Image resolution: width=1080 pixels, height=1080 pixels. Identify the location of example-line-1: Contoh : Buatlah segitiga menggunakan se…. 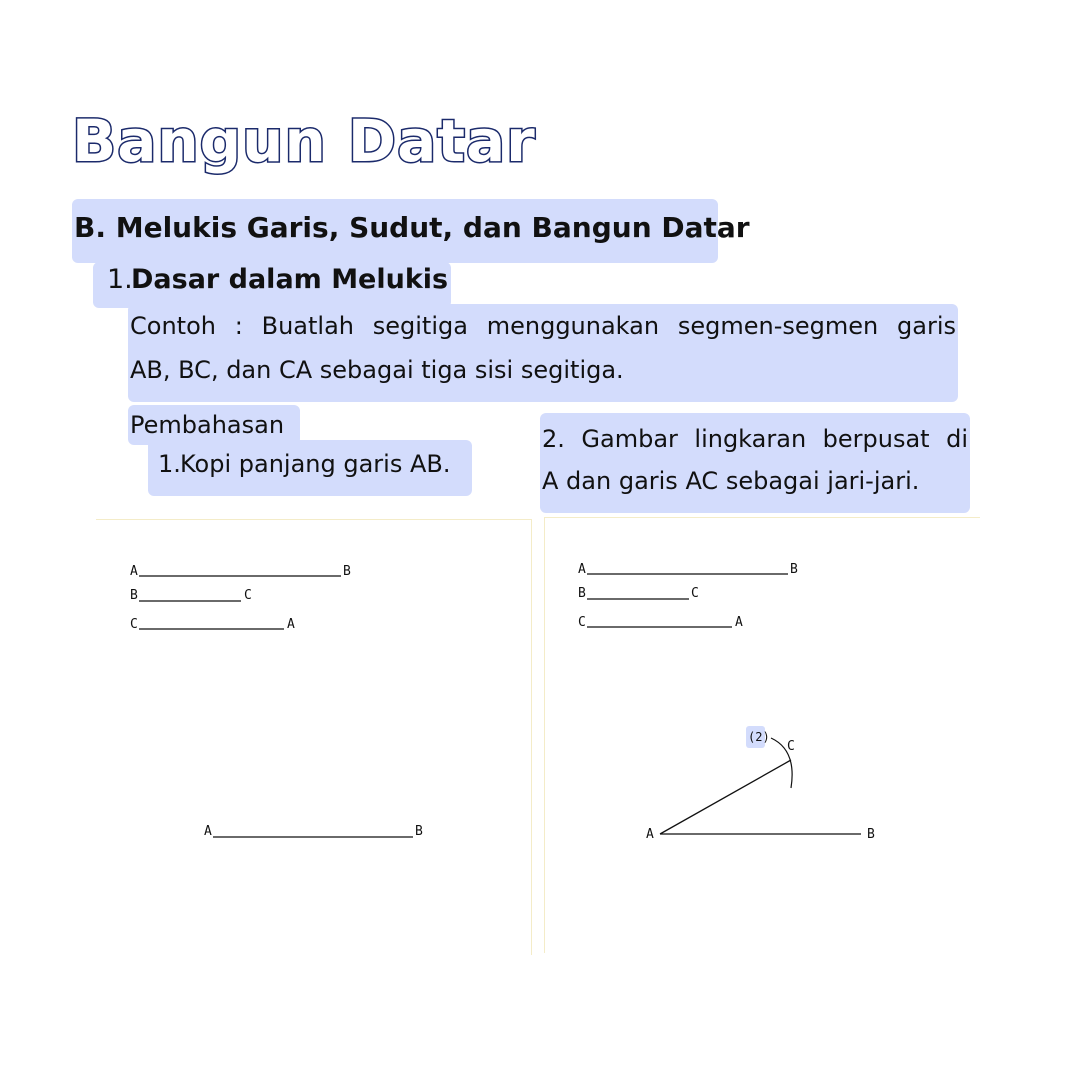
(543, 326).